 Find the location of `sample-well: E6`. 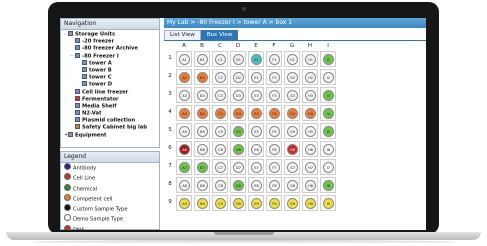

sample-well: E6 is located at coordinates (256, 149).